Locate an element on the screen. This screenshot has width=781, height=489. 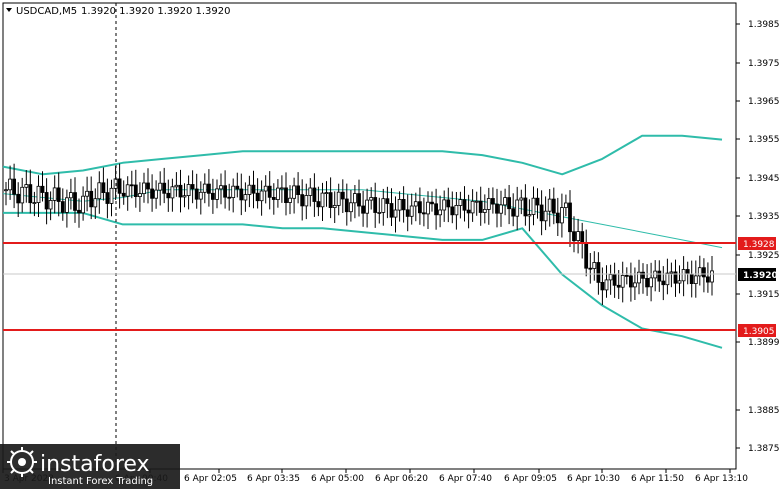
brand-logo: instaforex Instant Forex Trading is located at coordinates (90, 466).